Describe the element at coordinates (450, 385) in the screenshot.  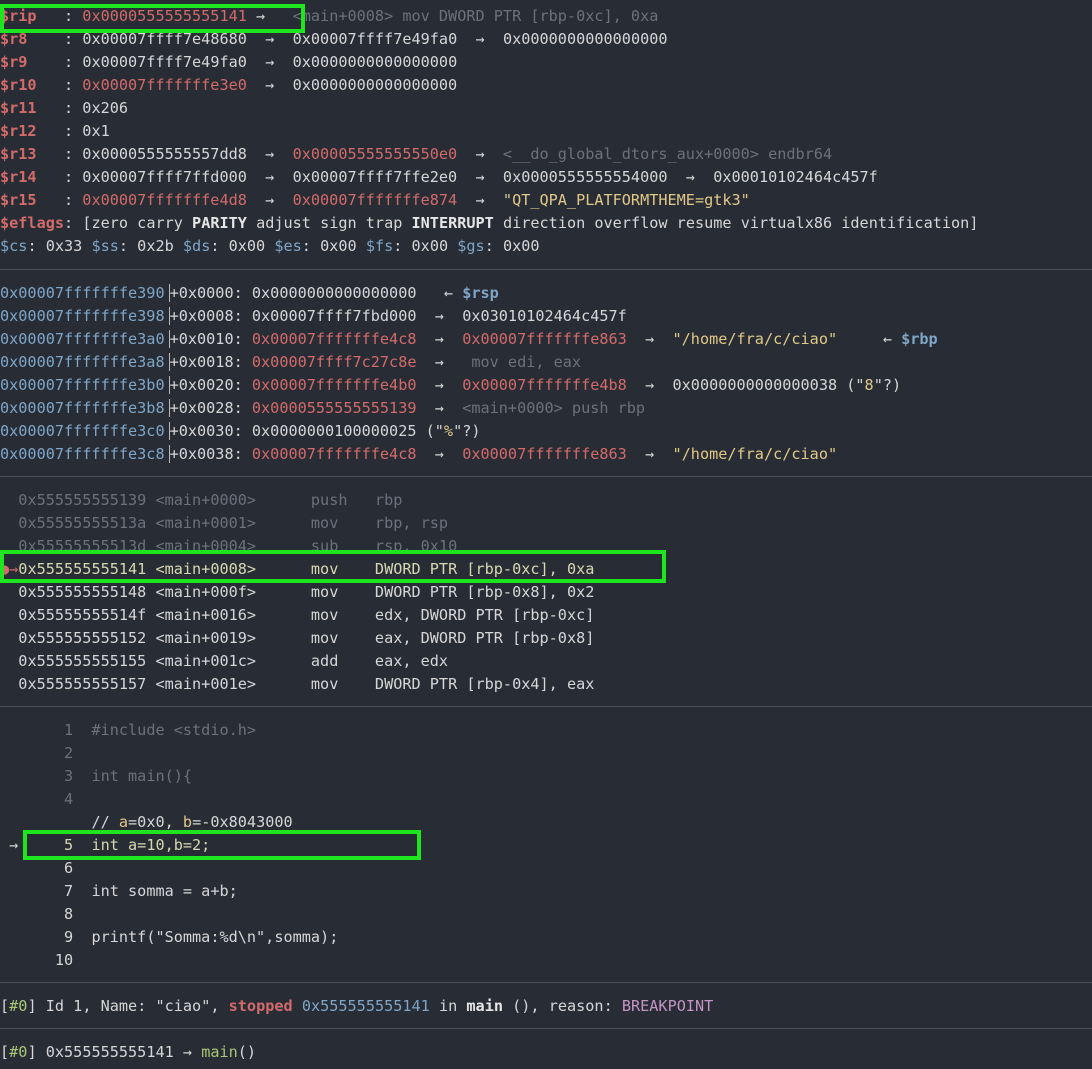
I see `stack-row: 0x00007fffffffe3b0 +0x0020` at that location.